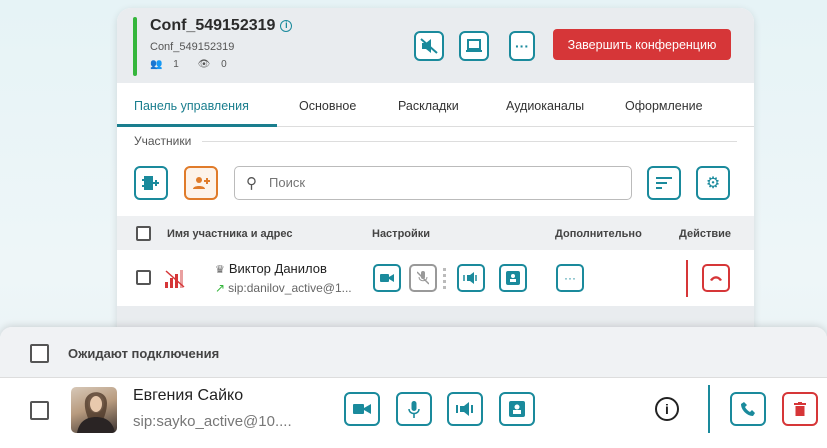 The width and height of the screenshot is (827, 448). I want to click on delete-button, so click(800, 409).